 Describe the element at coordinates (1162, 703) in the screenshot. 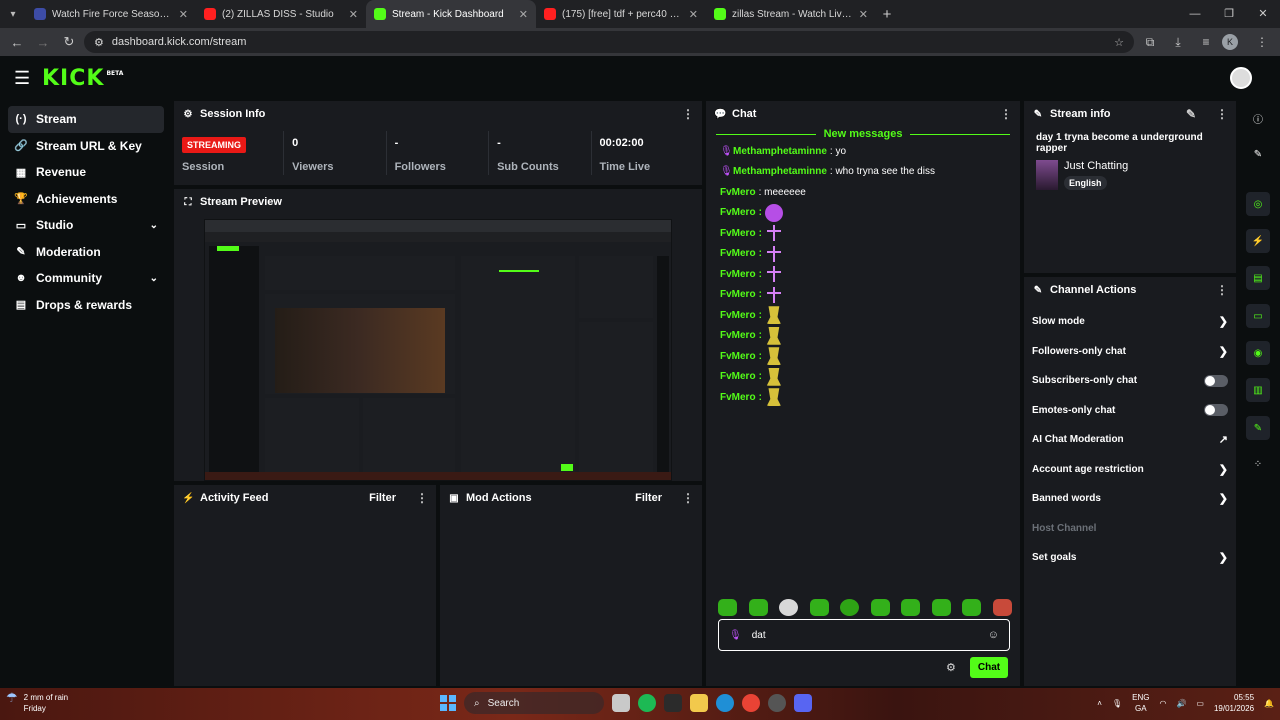

I see `wifi-icon: ◠` at that location.